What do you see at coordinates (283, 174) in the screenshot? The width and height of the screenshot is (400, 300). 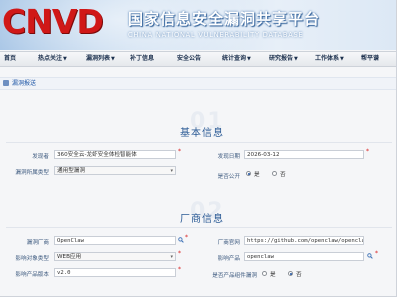 I see `public-no-label: 否` at bounding box center [283, 174].